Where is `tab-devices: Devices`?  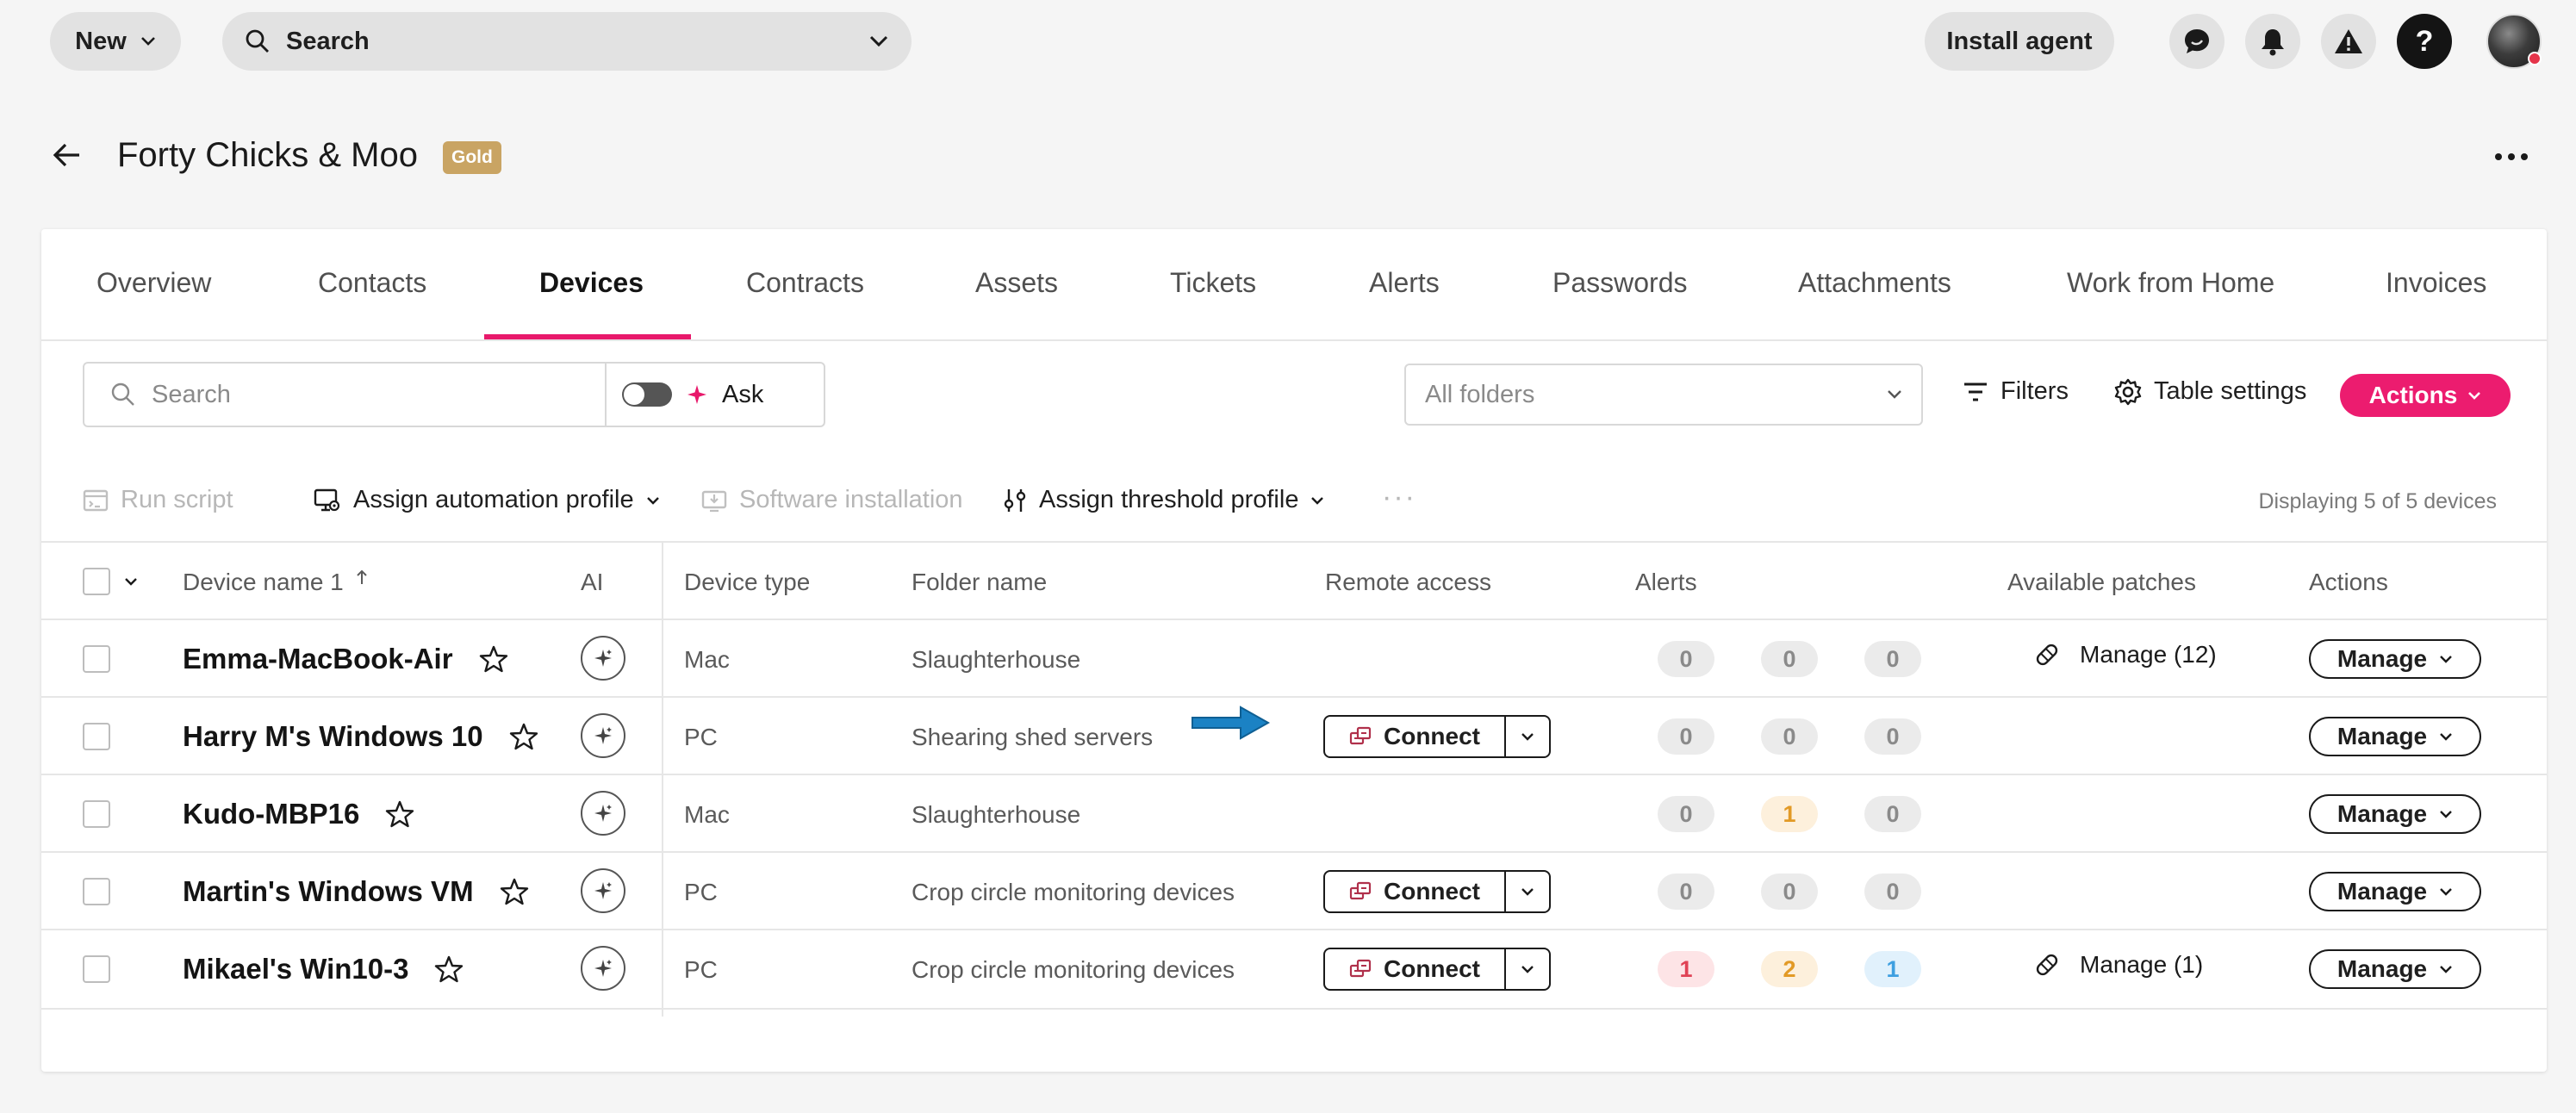
tab-devices: Devices is located at coordinates (591, 283).